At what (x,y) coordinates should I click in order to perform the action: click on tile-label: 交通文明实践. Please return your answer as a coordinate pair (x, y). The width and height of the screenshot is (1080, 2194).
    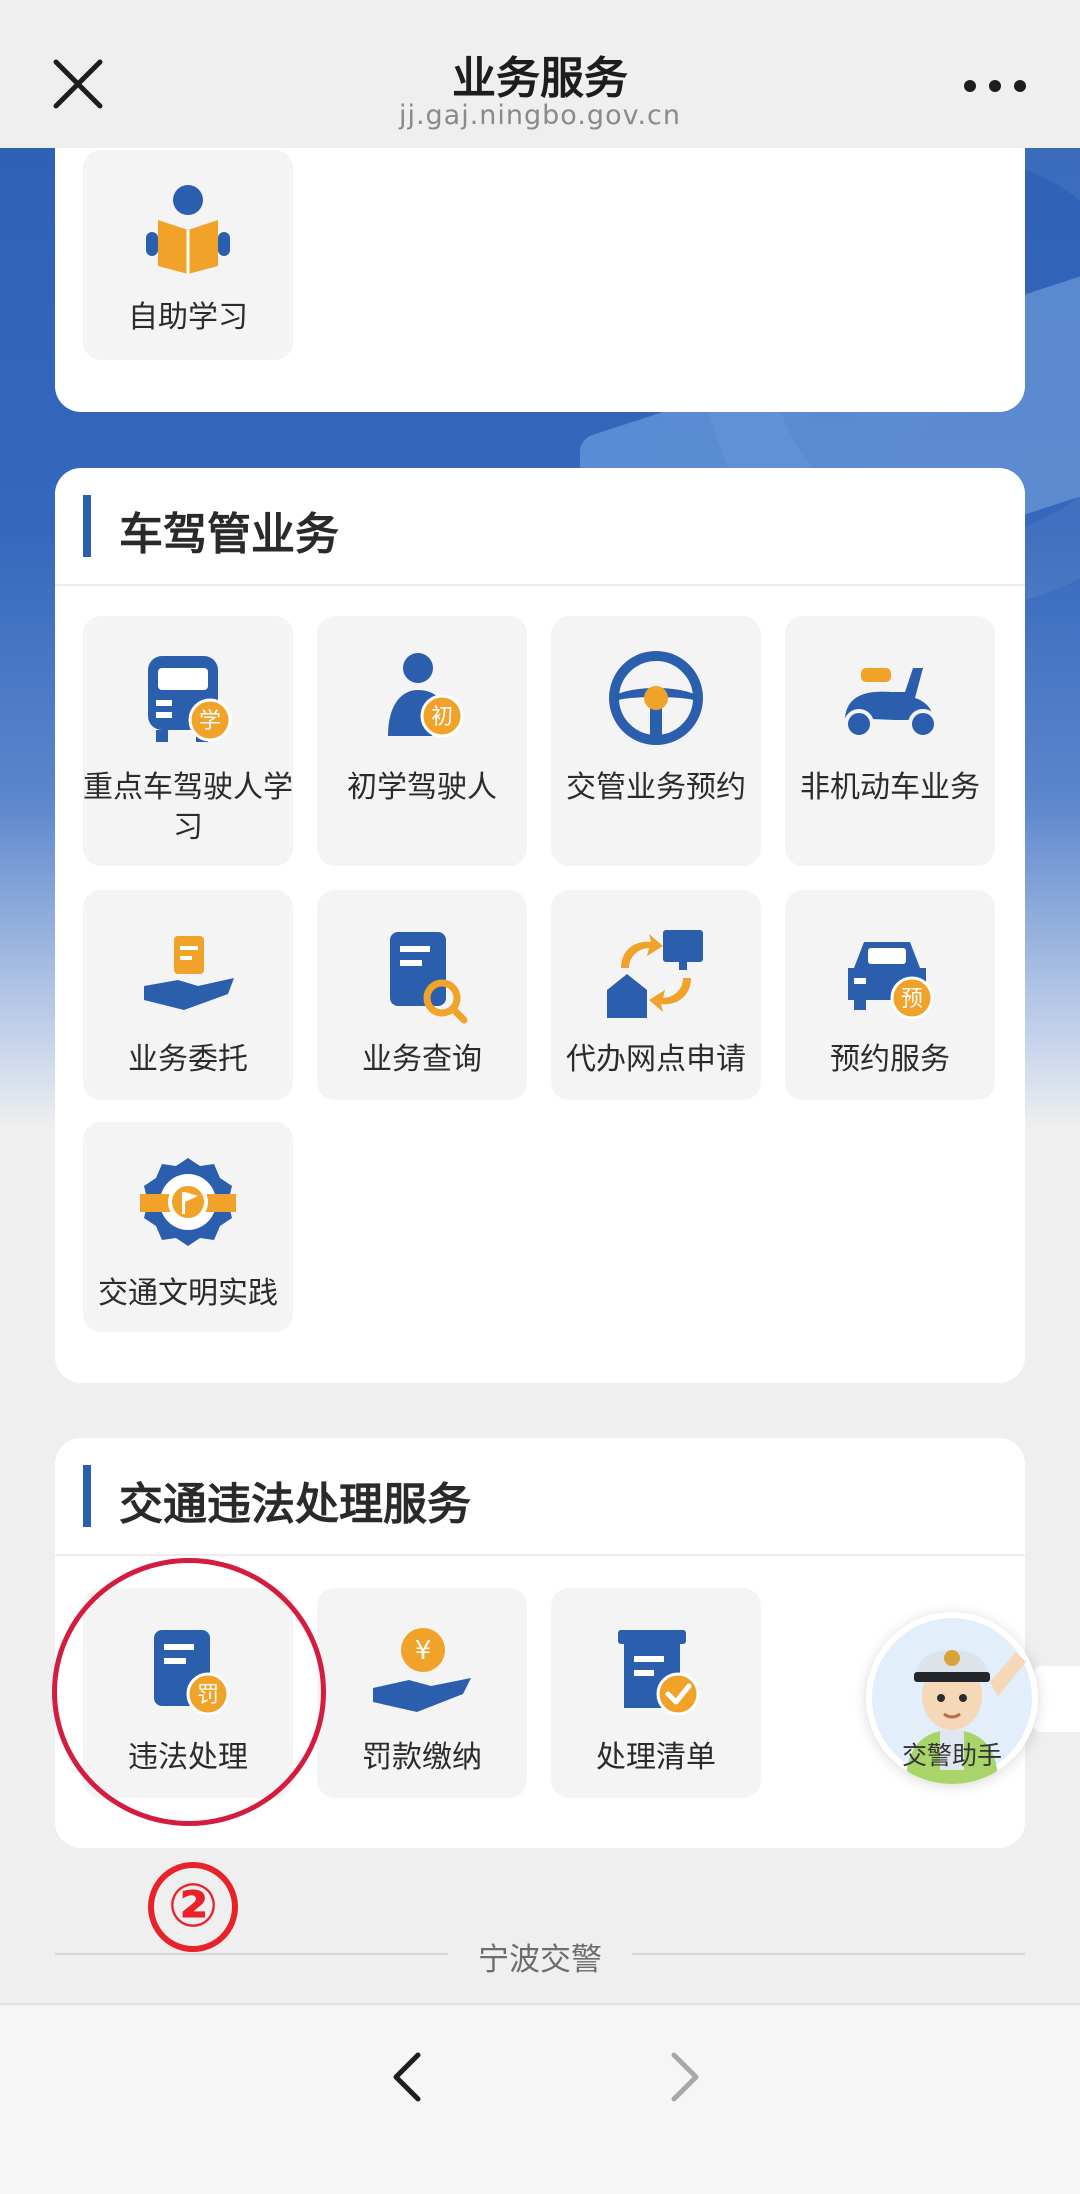
    Looking at the image, I should click on (188, 1293).